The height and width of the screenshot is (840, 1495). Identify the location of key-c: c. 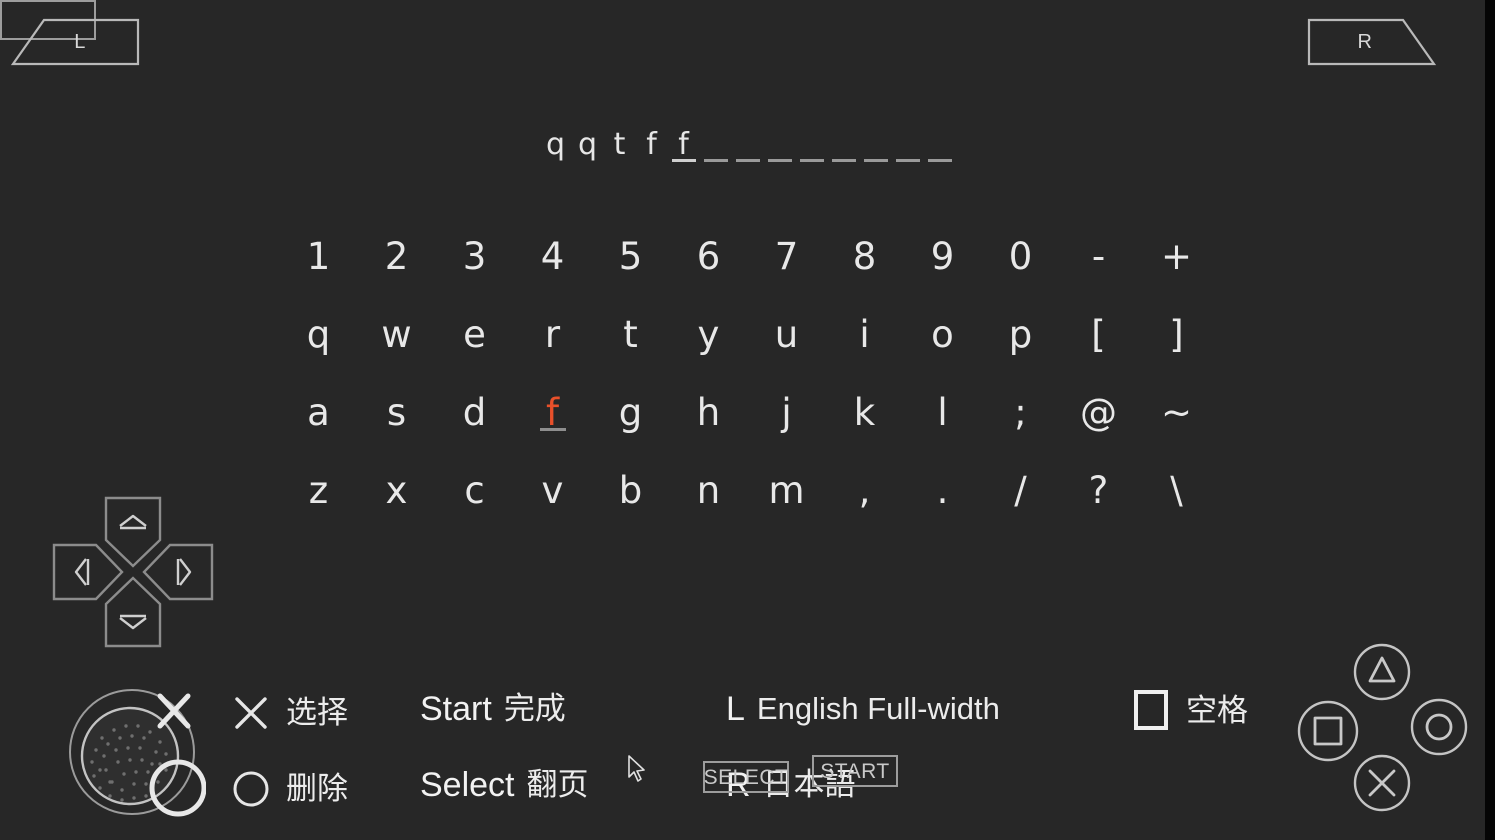
(475, 491).